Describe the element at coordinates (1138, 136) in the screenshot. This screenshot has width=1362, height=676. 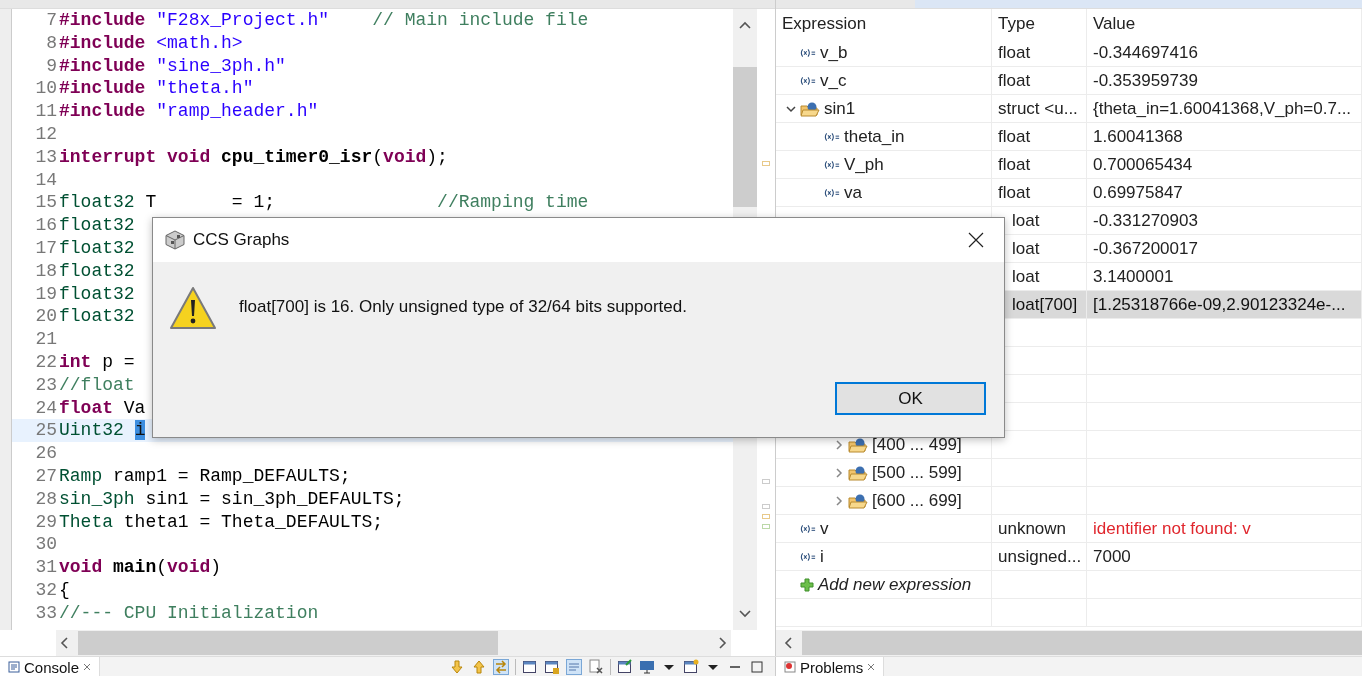
I see `value-text: 1.60041368` at that location.